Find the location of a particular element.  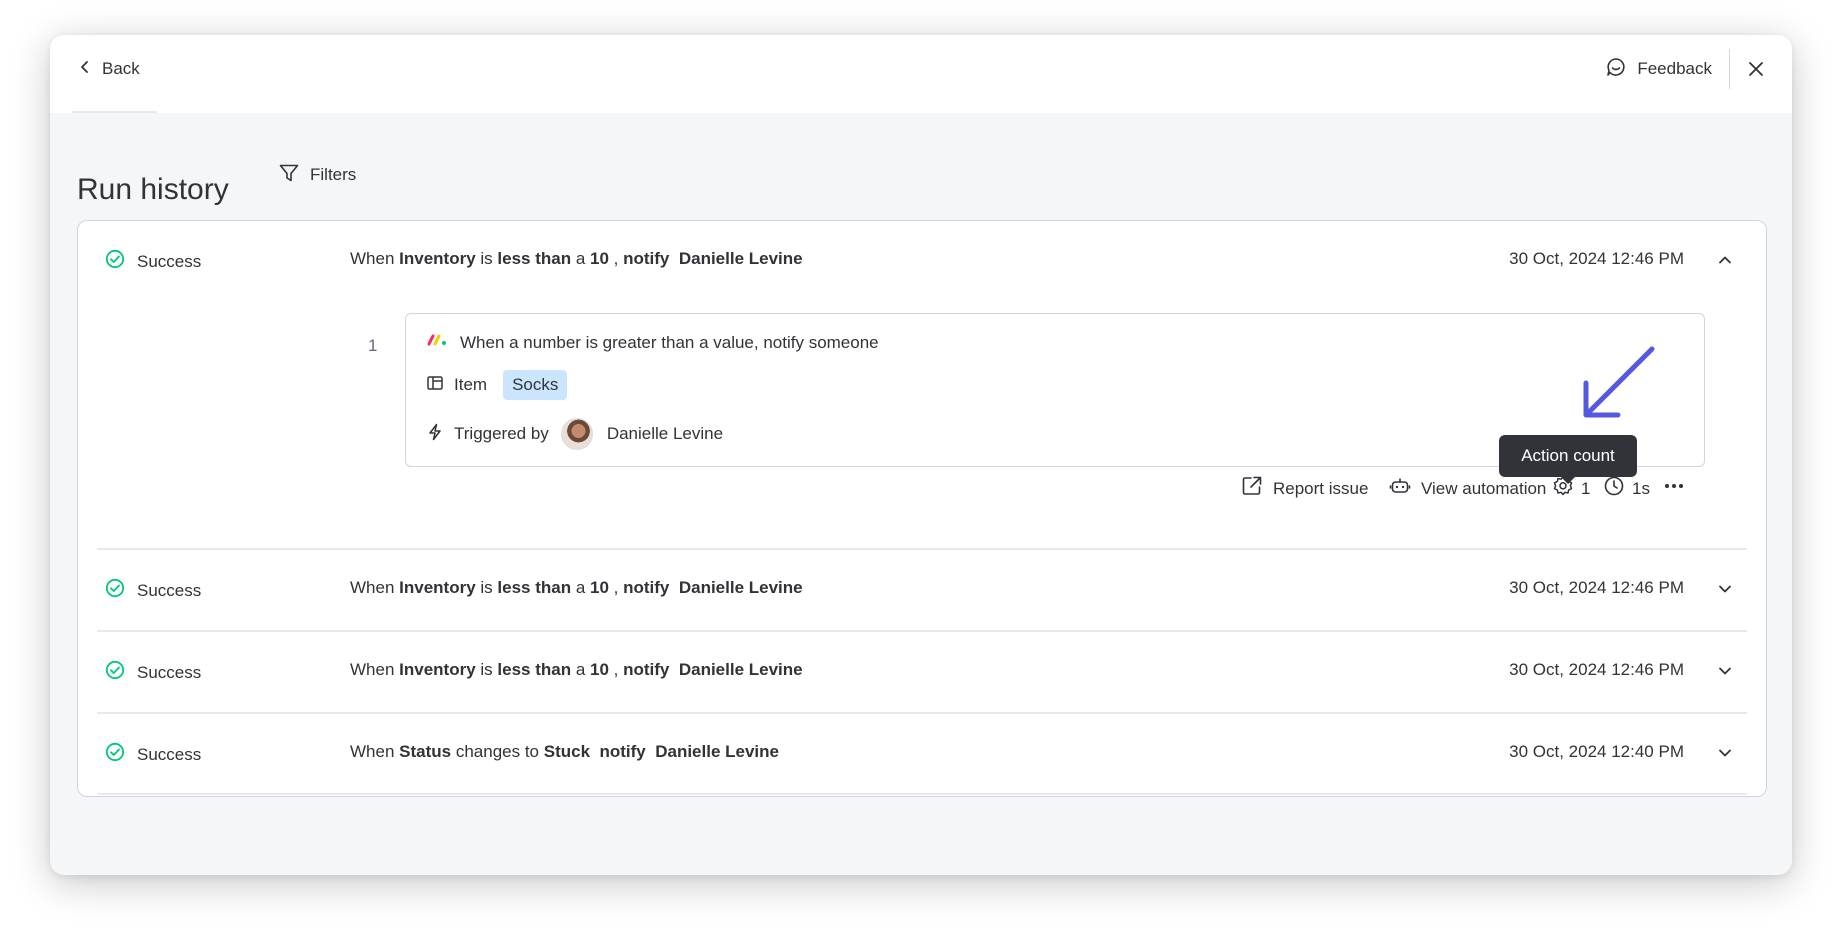

report-issue-label: Report issue is located at coordinates (1321, 488).